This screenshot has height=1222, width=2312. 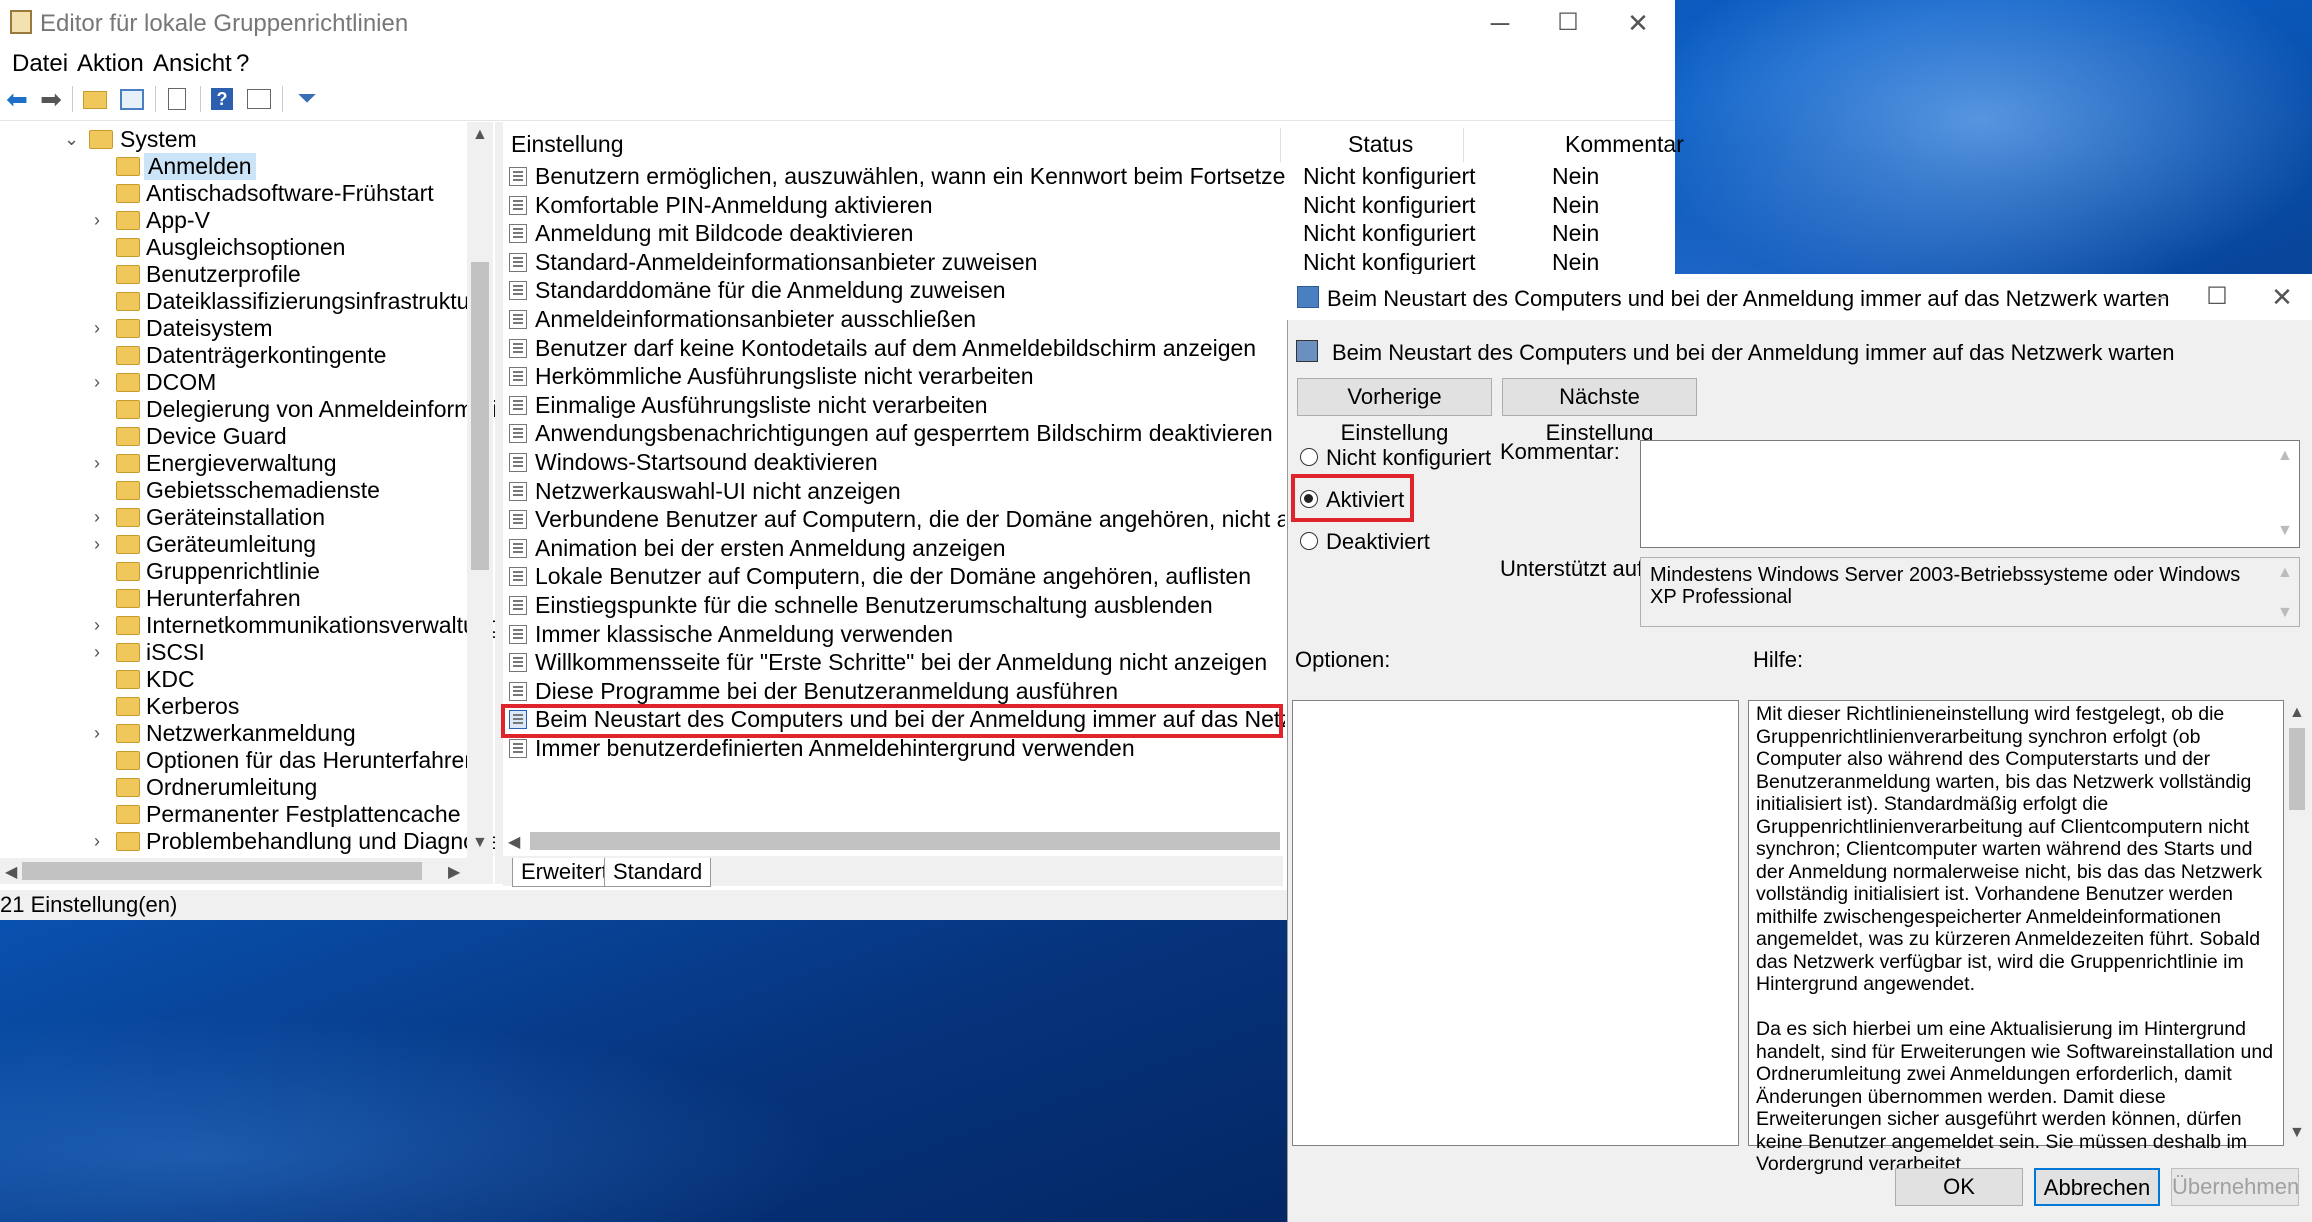 What do you see at coordinates (1959, 1187) in the screenshot?
I see `ok-button: OK` at bounding box center [1959, 1187].